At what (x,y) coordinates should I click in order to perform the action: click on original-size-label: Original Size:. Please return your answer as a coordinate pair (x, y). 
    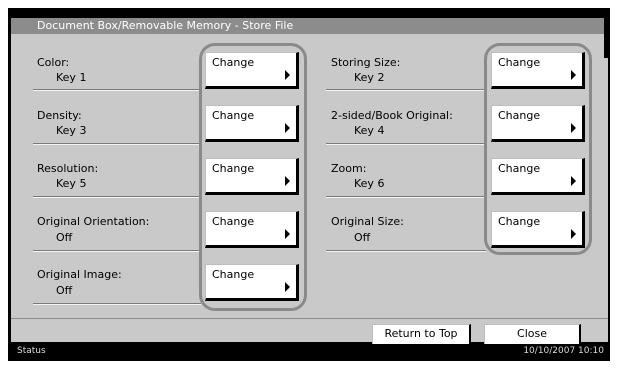
    Looking at the image, I should click on (367, 221).